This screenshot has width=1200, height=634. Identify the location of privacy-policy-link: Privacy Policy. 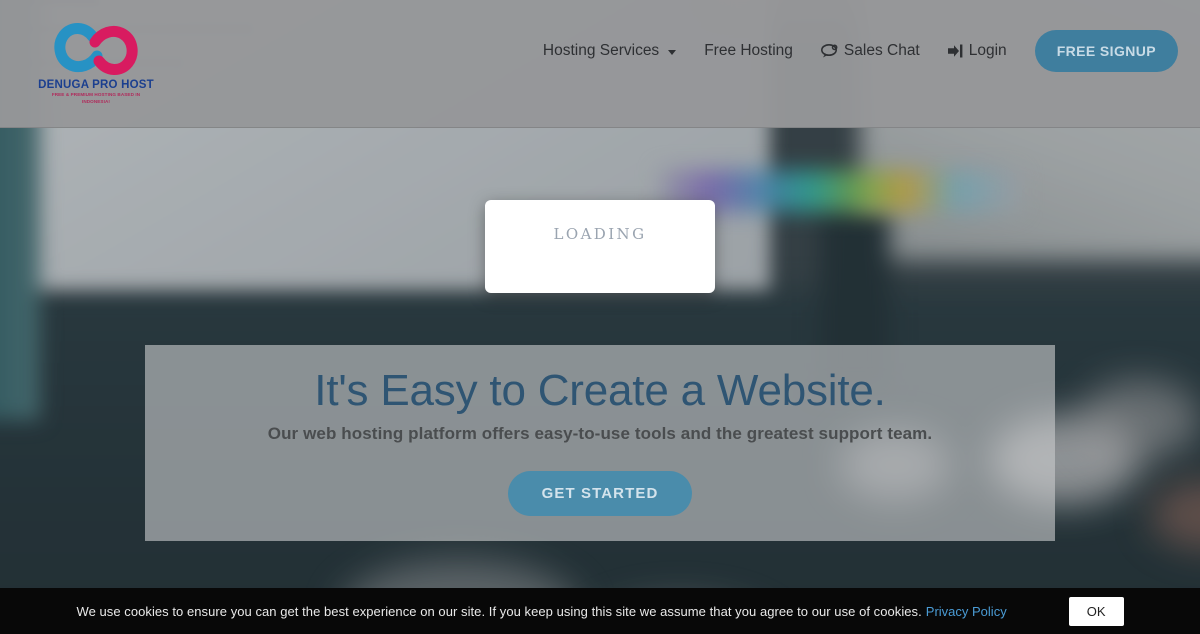
(966, 611).